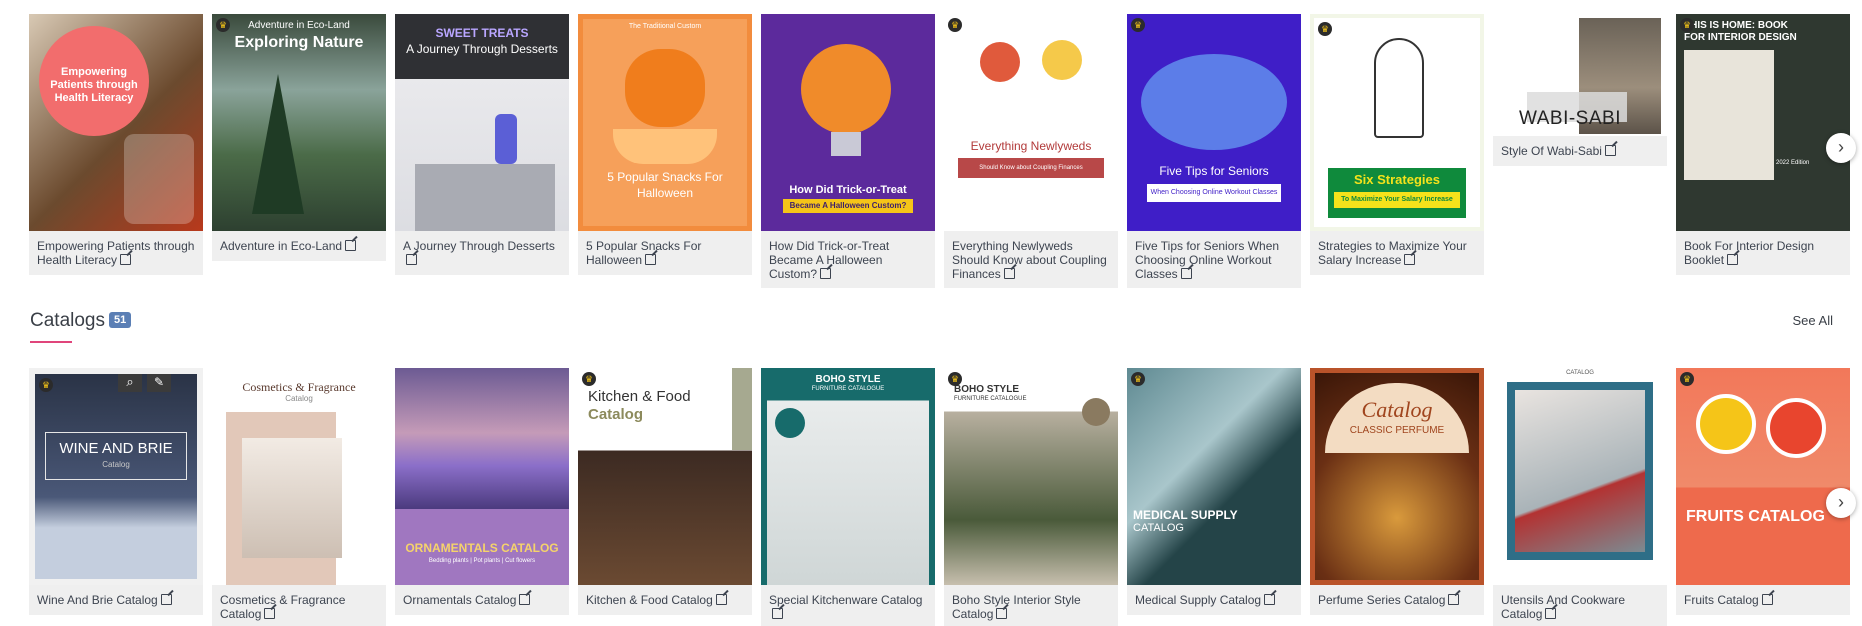 The width and height of the screenshot is (1862, 626). I want to click on template-thumbnail: ♛ MEDICAL SUPPLY CATALOG, so click(1214, 476).